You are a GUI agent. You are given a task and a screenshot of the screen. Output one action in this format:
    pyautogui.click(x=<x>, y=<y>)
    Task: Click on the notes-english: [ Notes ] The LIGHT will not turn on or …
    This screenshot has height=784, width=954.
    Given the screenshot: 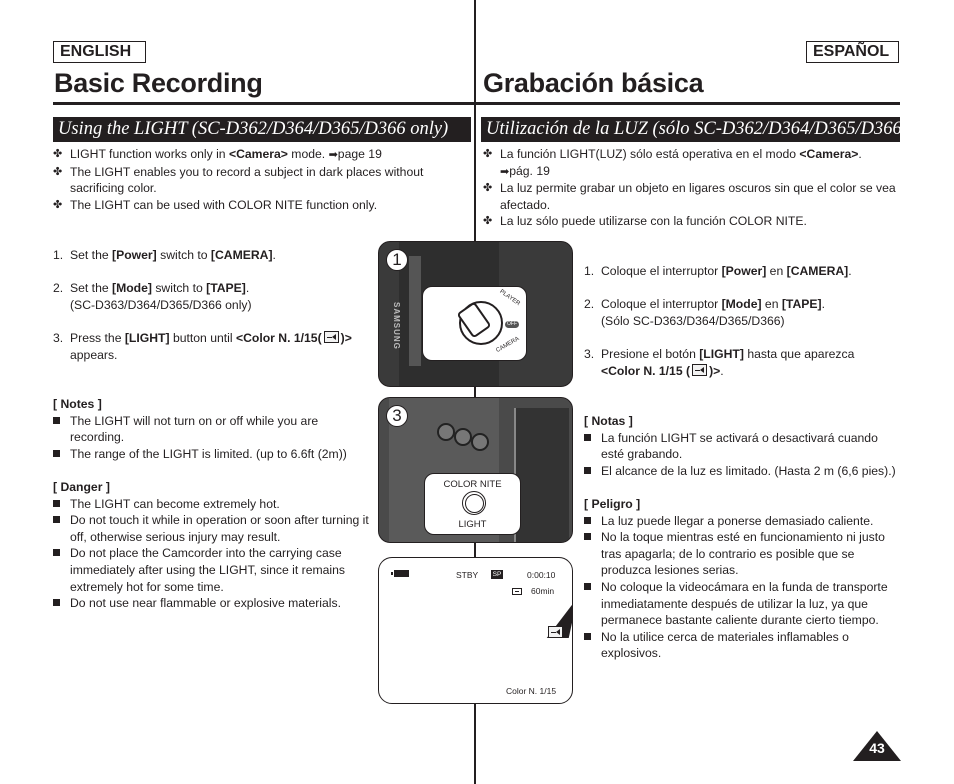 What is the action you would take?
    pyautogui.click(x=212, y=504)
    